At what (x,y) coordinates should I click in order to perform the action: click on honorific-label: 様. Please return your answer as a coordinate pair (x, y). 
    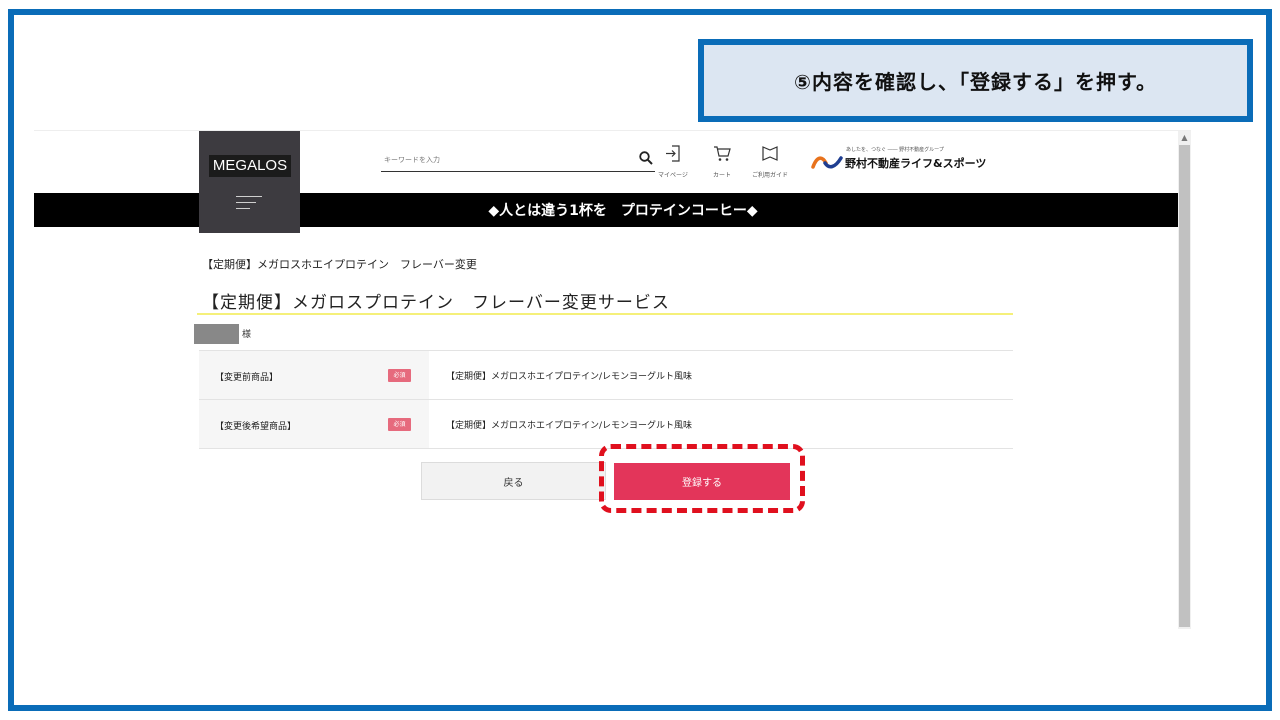
    Looking at the image, I should click on (247, 335).